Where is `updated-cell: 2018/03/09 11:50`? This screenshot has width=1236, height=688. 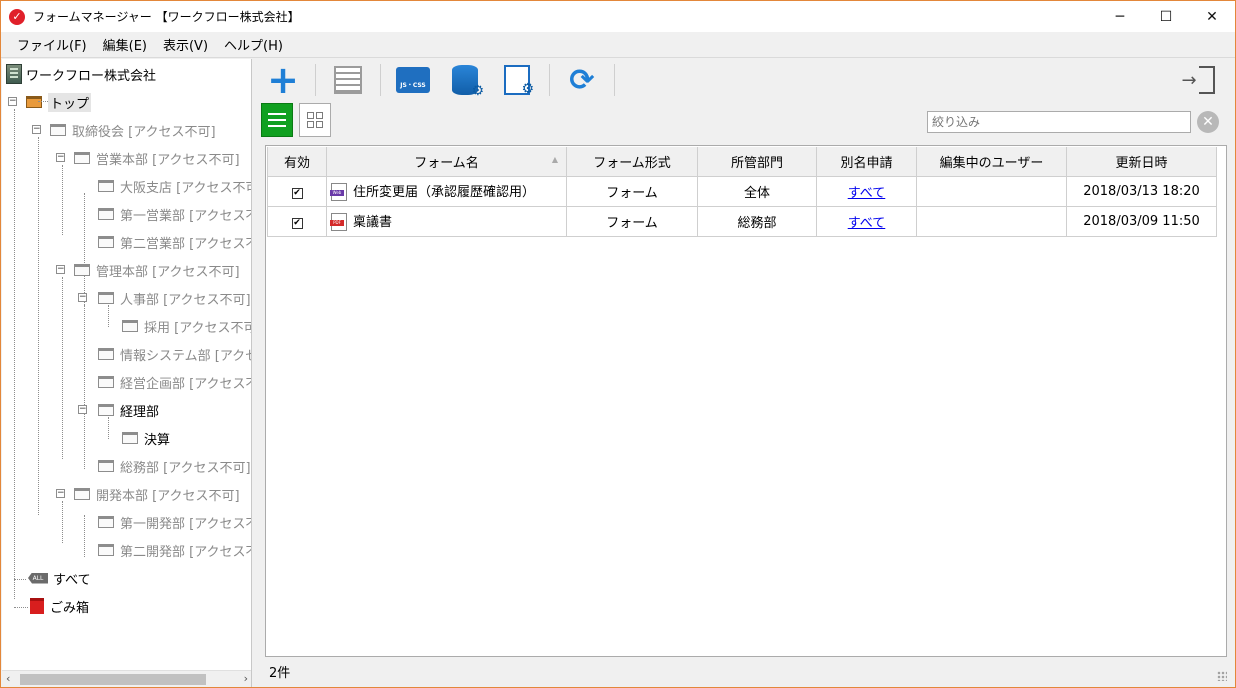
updated-cell: 2018/03/09 11:50 is located at coordinates (1141, 221).